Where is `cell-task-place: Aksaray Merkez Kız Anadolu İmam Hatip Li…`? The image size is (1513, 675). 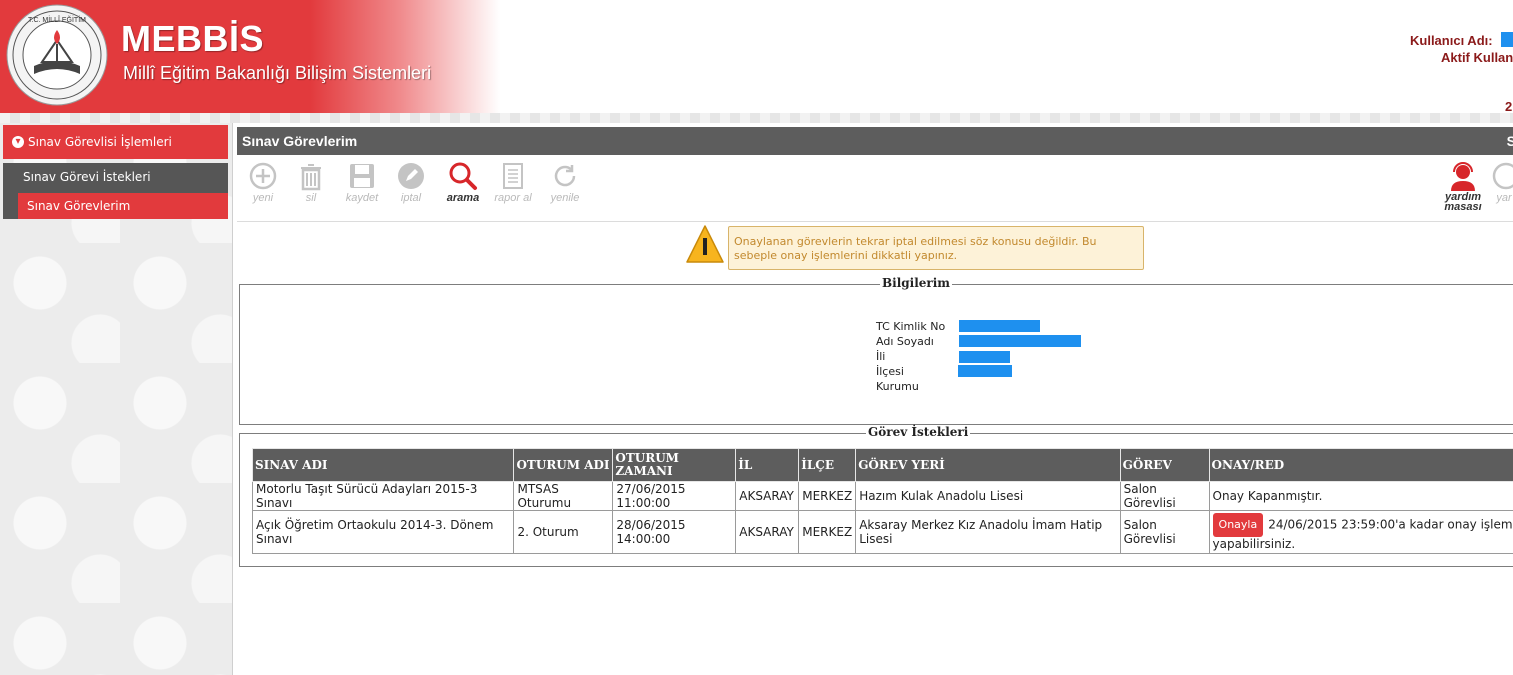 cell-task-place: Aksaray Merkez Kız Anadolu İmam Hatip Li… is located at coordinates (988, 532).